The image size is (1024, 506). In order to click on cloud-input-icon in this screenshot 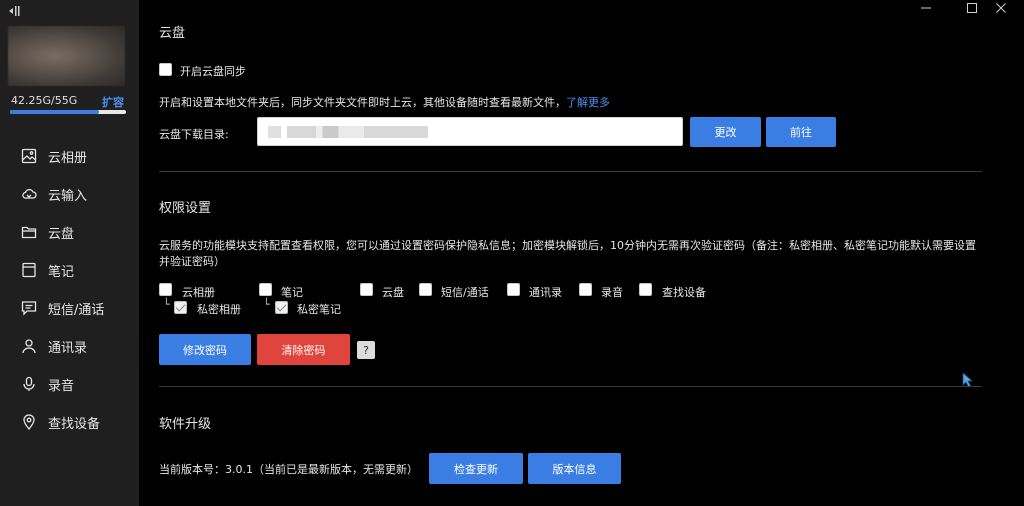, I will do `click(29, 194)`.